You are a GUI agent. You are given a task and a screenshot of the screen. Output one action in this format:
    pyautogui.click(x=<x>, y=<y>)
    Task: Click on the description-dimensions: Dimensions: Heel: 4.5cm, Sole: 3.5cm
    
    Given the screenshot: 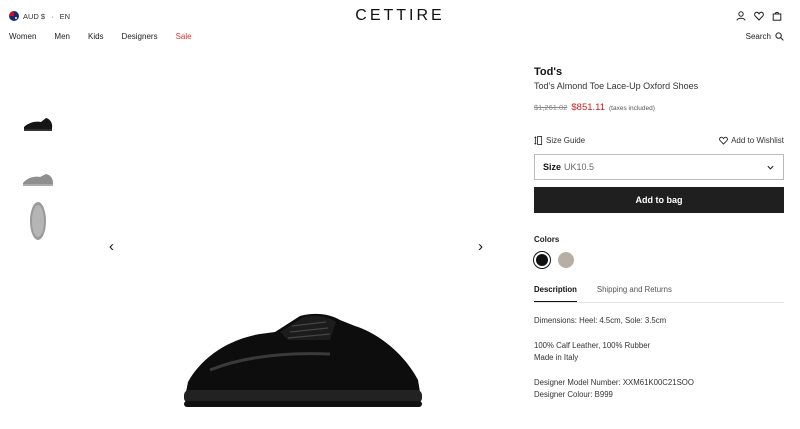 What is the action you would take?
    pyautogui.click(x=600, y=320)
    